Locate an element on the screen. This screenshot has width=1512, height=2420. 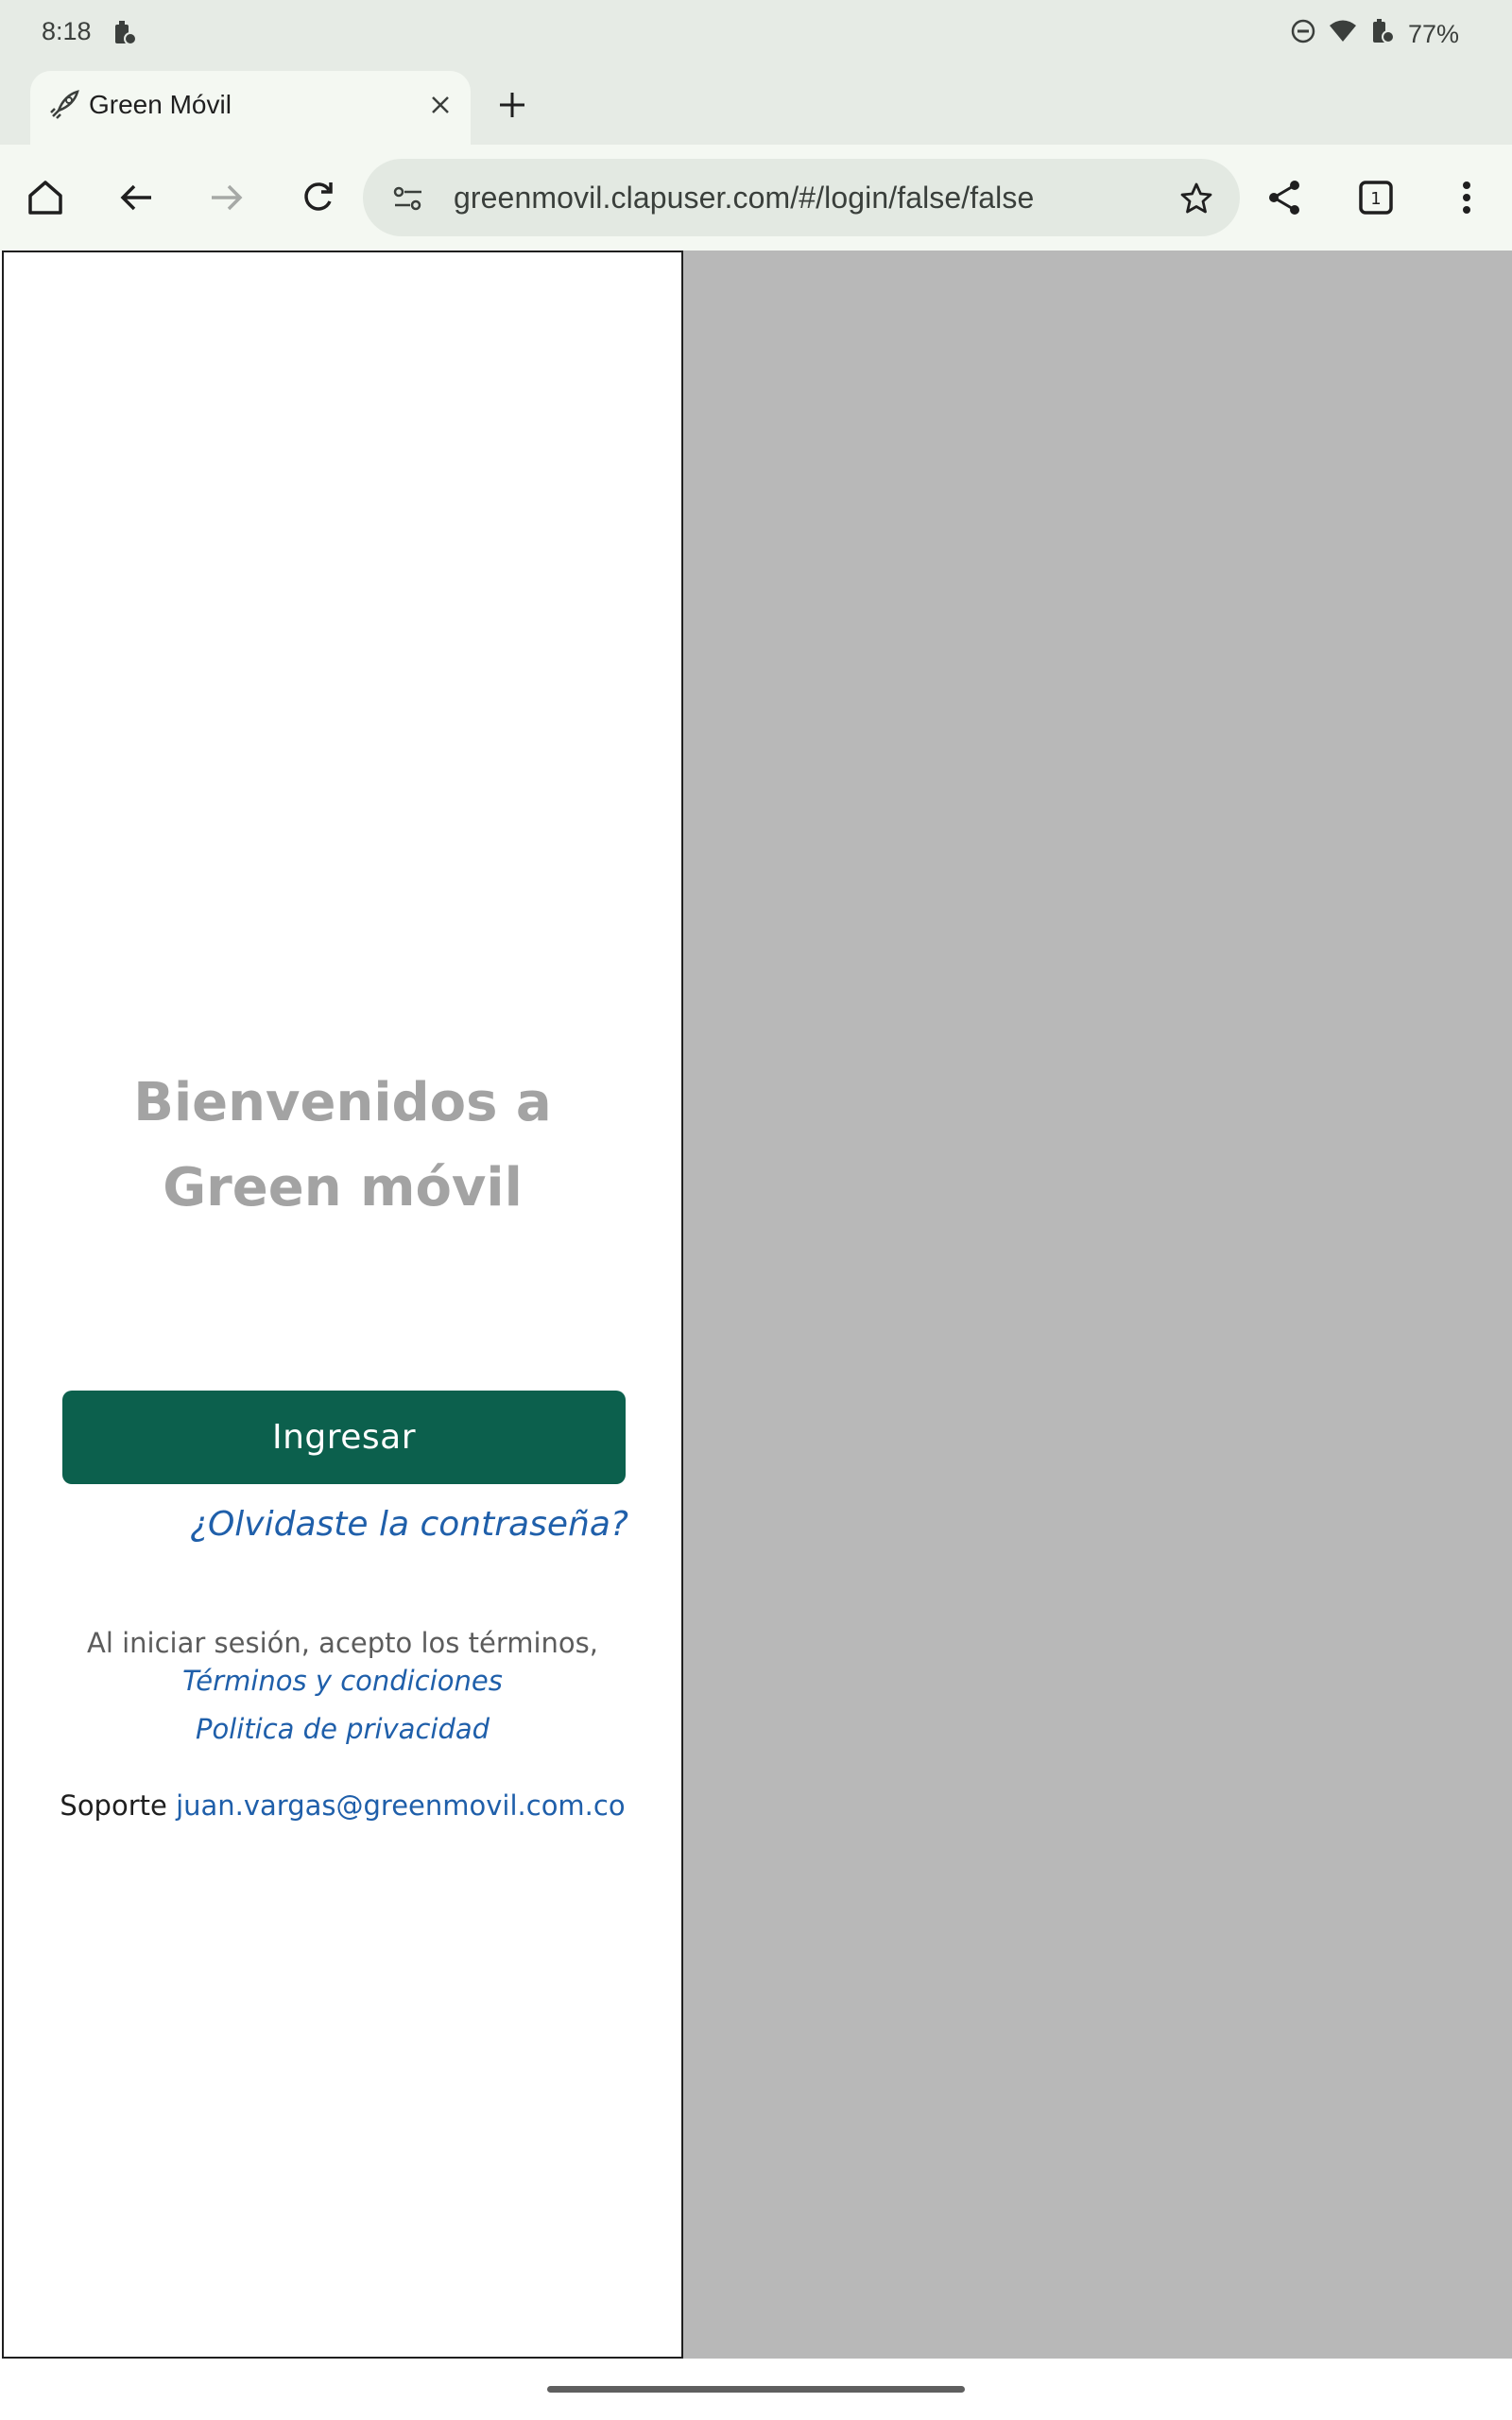
notification-lock-icon is located at coordinates (125, 35).